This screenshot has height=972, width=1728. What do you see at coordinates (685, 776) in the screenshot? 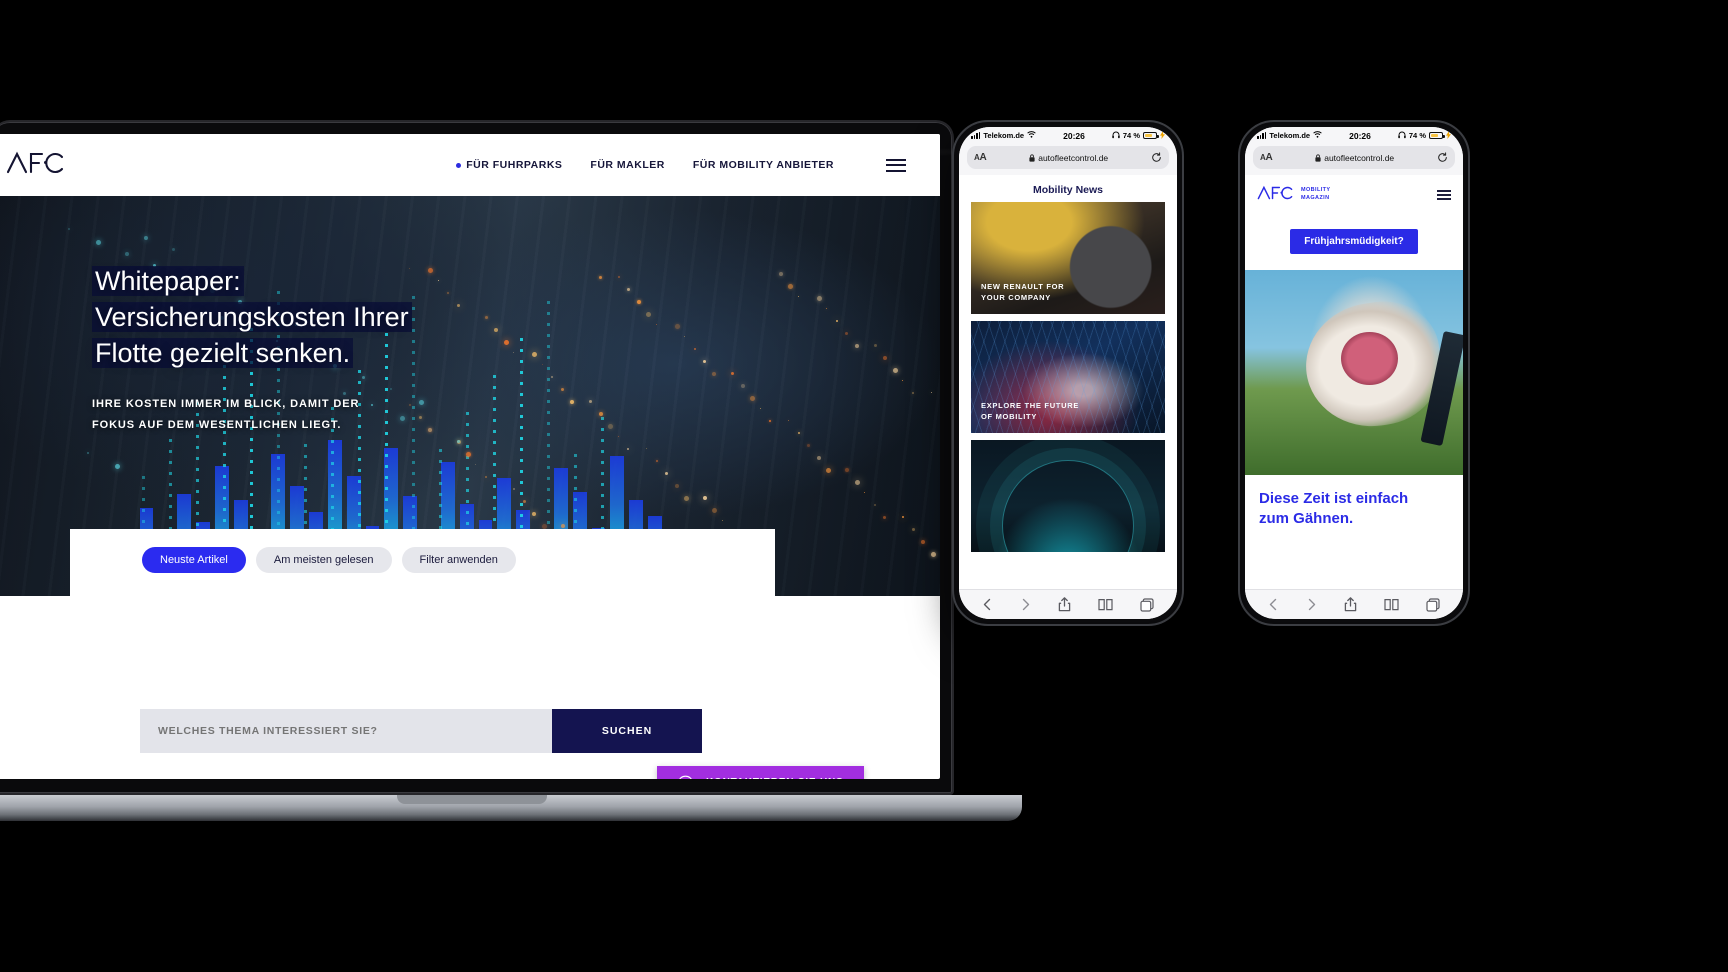
I see `chat-bubble-icon` at bounding box center [685, 776].